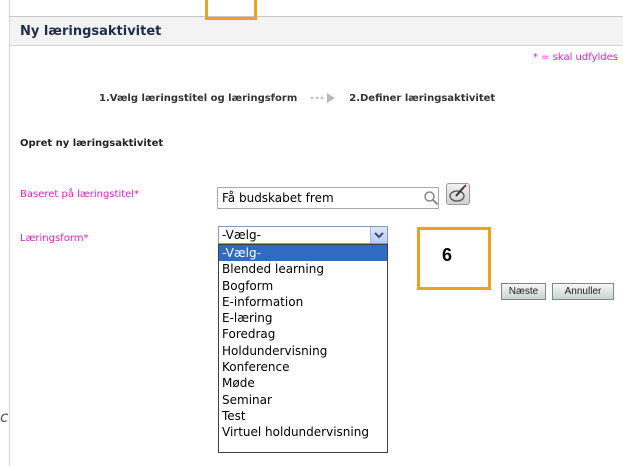 This screenshot has height=466, width=623. I want to click on page-border, so click(9, 233).